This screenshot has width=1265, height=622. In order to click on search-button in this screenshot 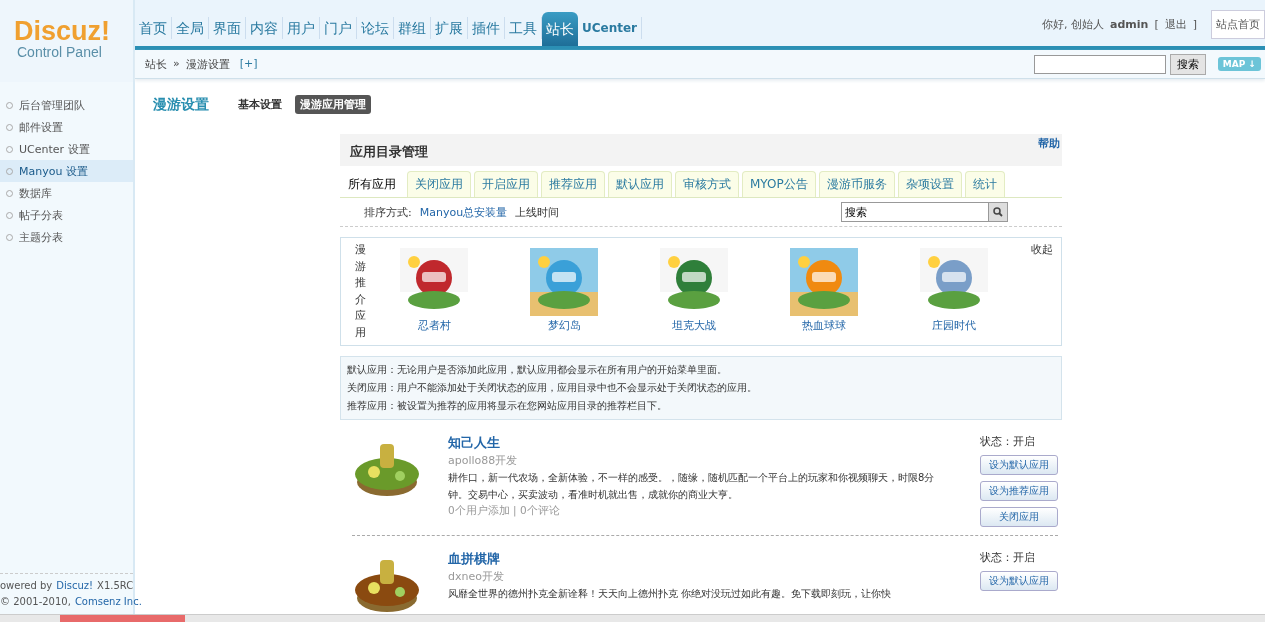, I will do `click(998, 212)`.